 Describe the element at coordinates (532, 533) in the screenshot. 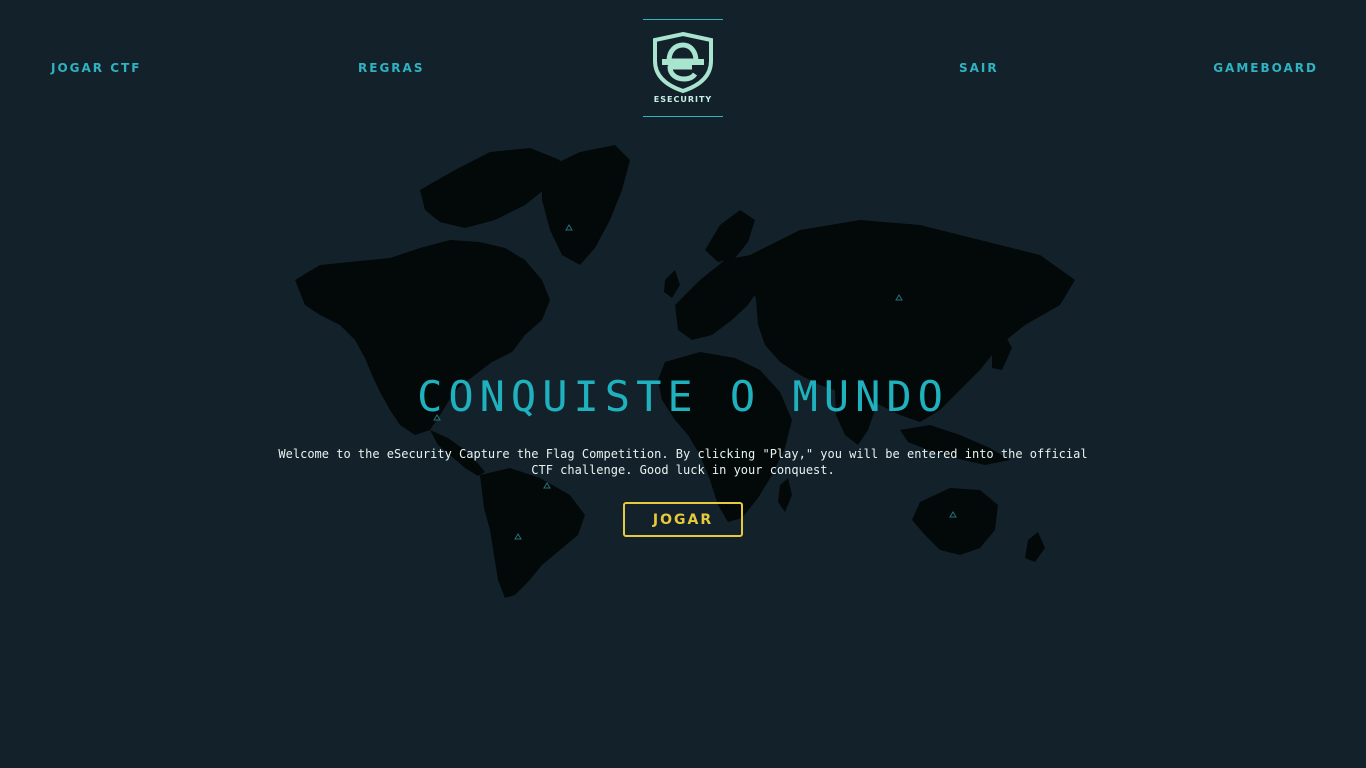

I see `continent-south-america` at that location.